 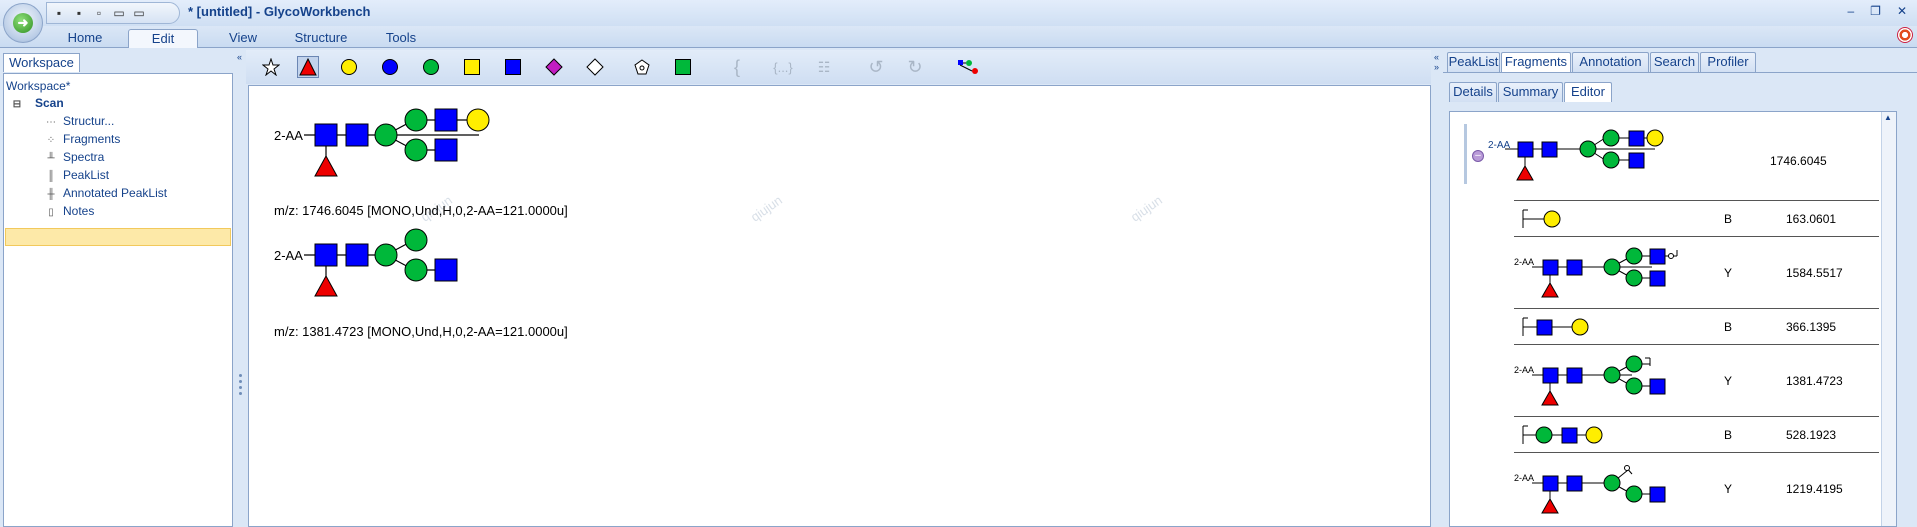 What do you see at coordinates (51, 158) in the screenshot?
I see `spectra-icon: ╨` at bounding box center [51, 158].